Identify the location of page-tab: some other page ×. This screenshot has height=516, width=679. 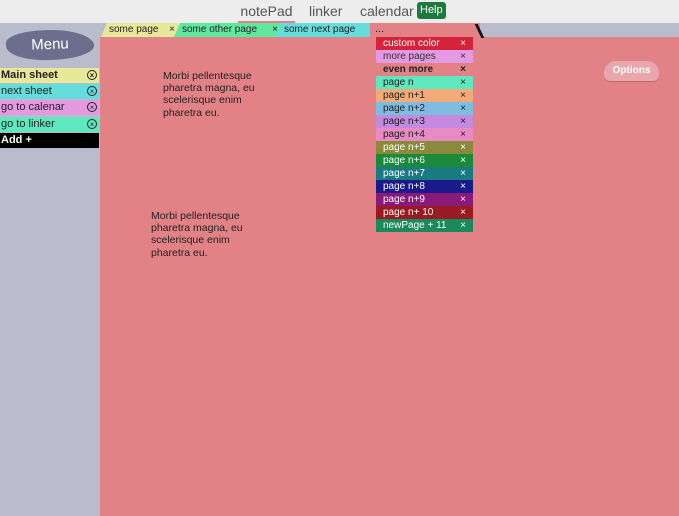
(229, 30).